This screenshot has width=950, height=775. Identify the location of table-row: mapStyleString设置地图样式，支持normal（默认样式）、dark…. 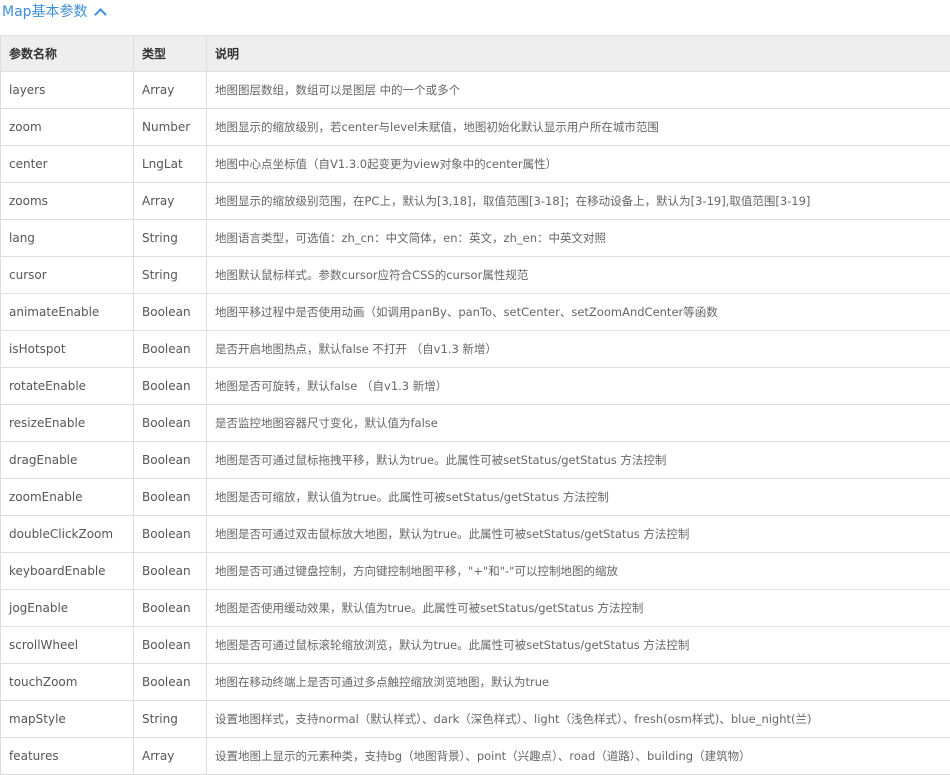
(475, 719).